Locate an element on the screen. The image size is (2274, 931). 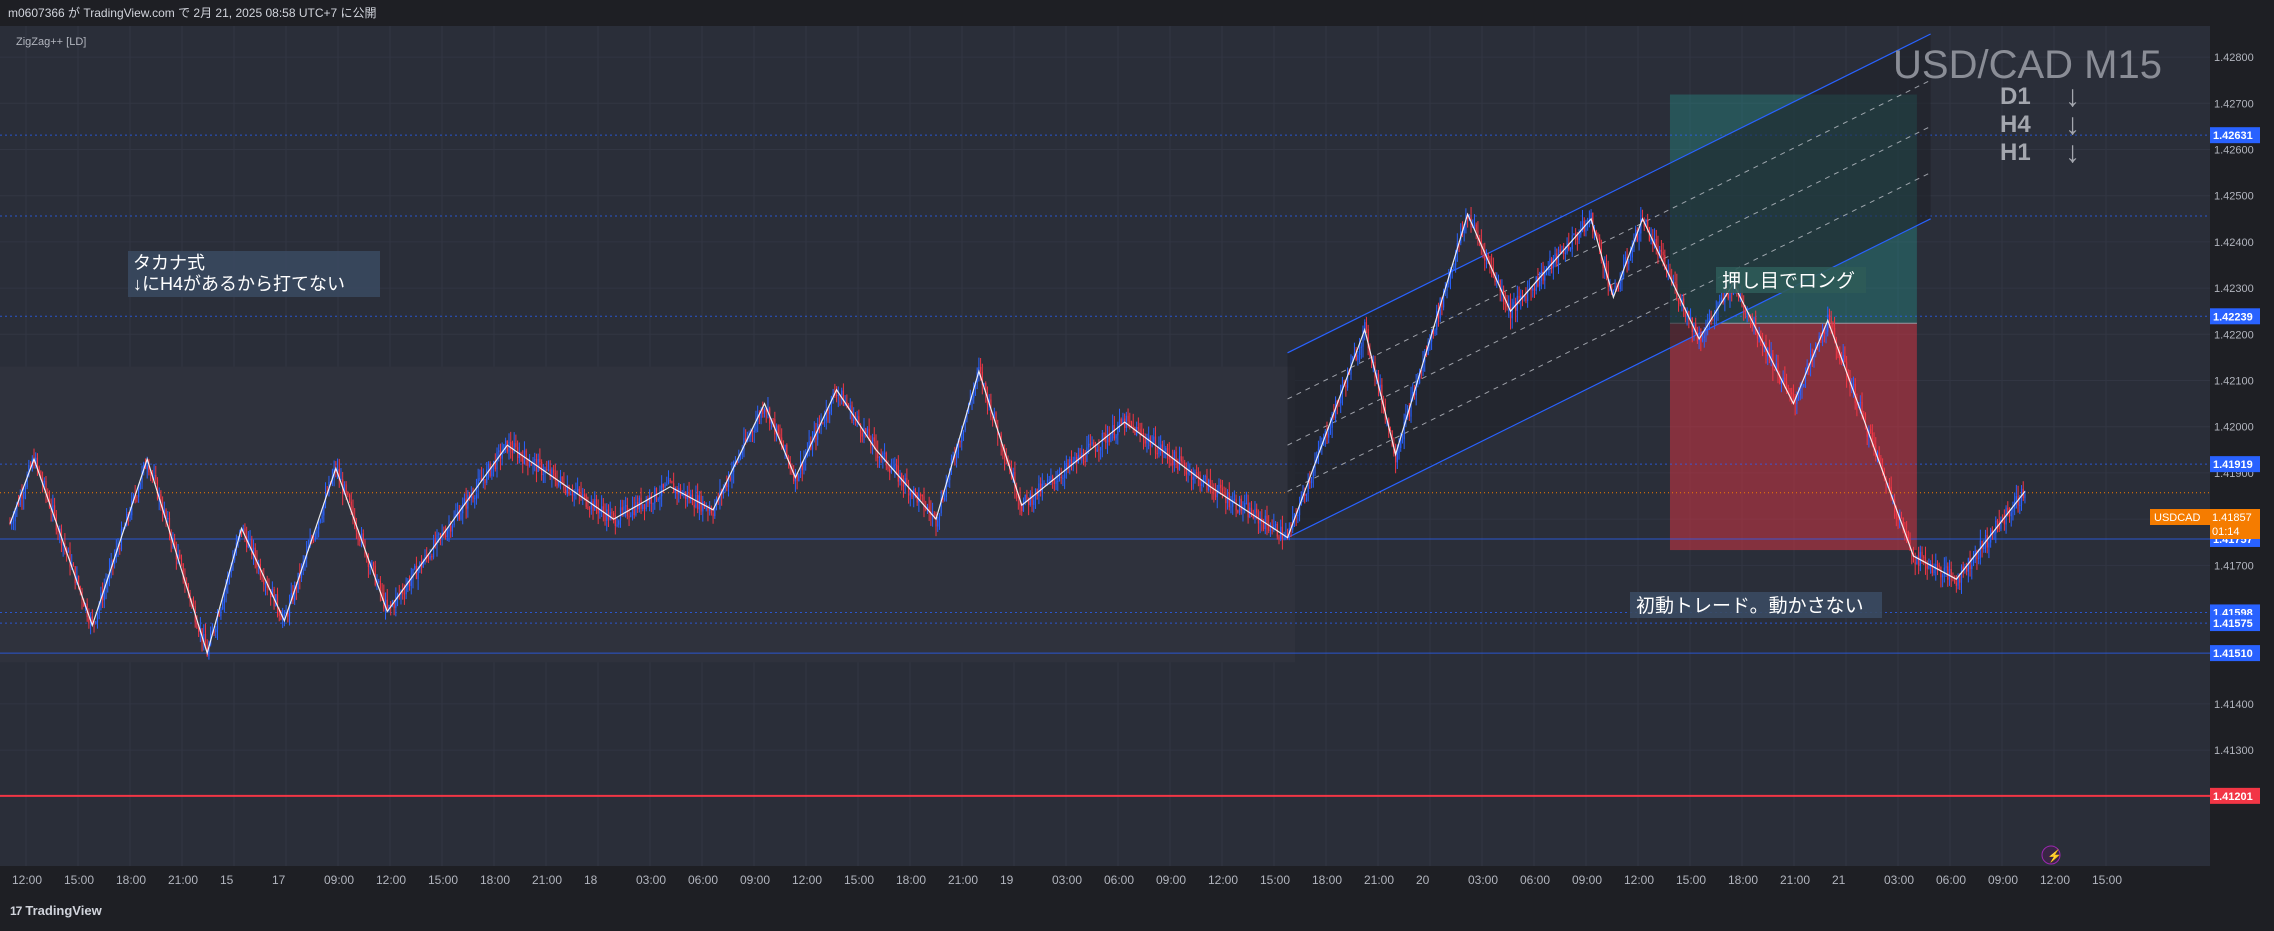
watermark-symbol: USD/CAD M15 is located at coordinates (2027, 65).